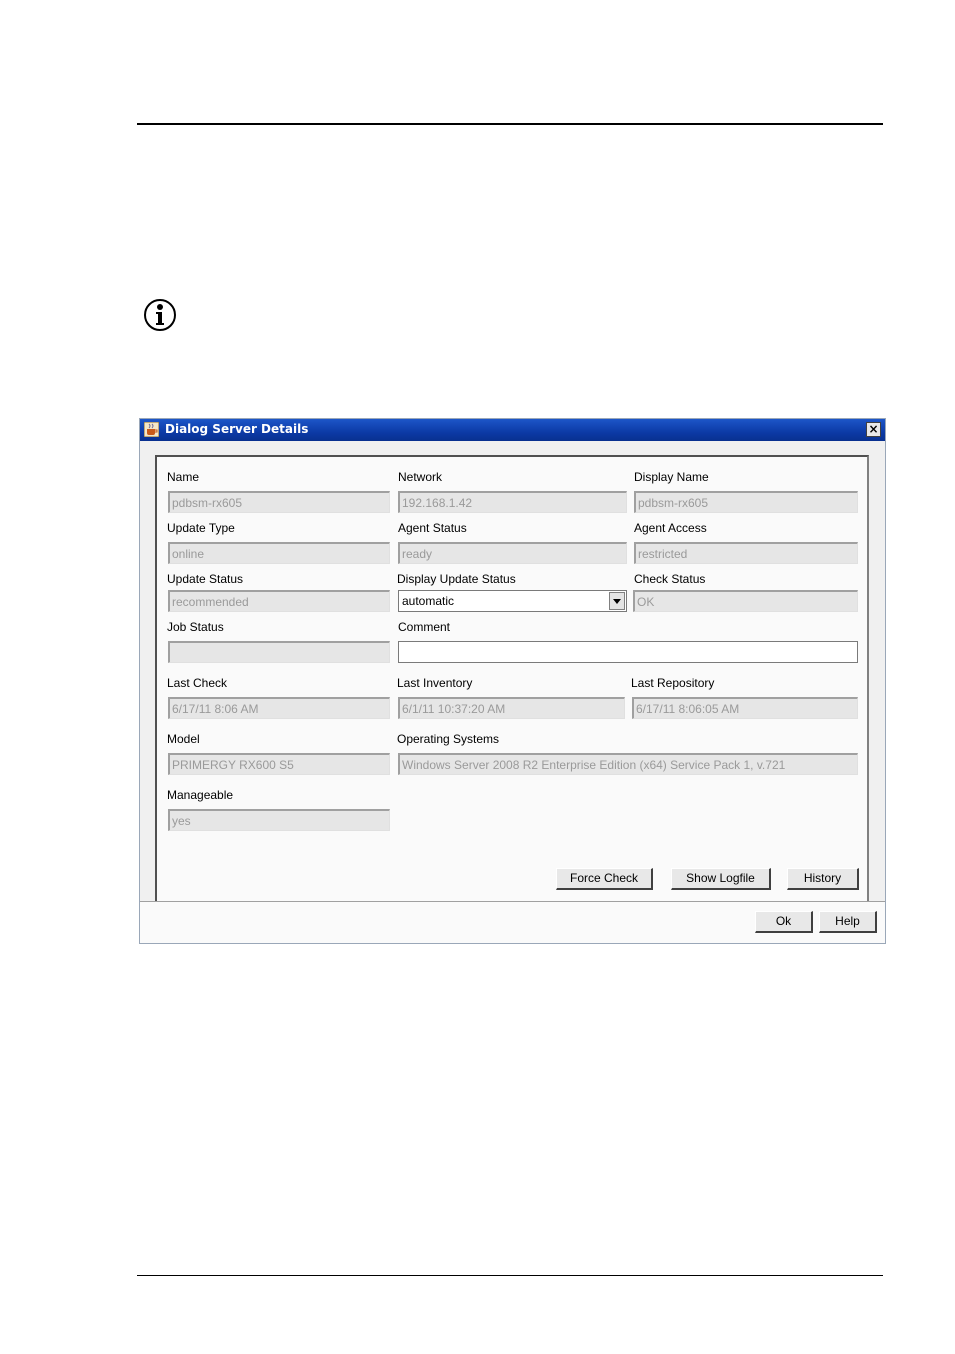 Image resolution: width=955 pixels, height=1354 pixels. What do you see at coordinates (448, 739) in the screenshot?
I see `operating-systems-label: Operating Systems` at bounding box center [448, 739].